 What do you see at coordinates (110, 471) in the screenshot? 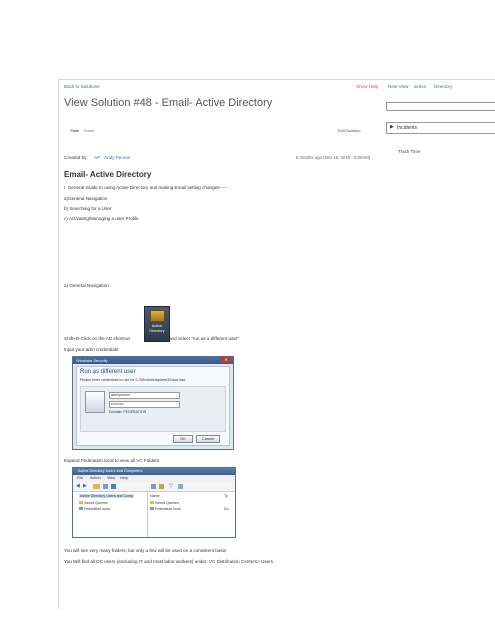
I see `ad-window-title: Active Directory Users and Computers` at bounding box center [110, 471].